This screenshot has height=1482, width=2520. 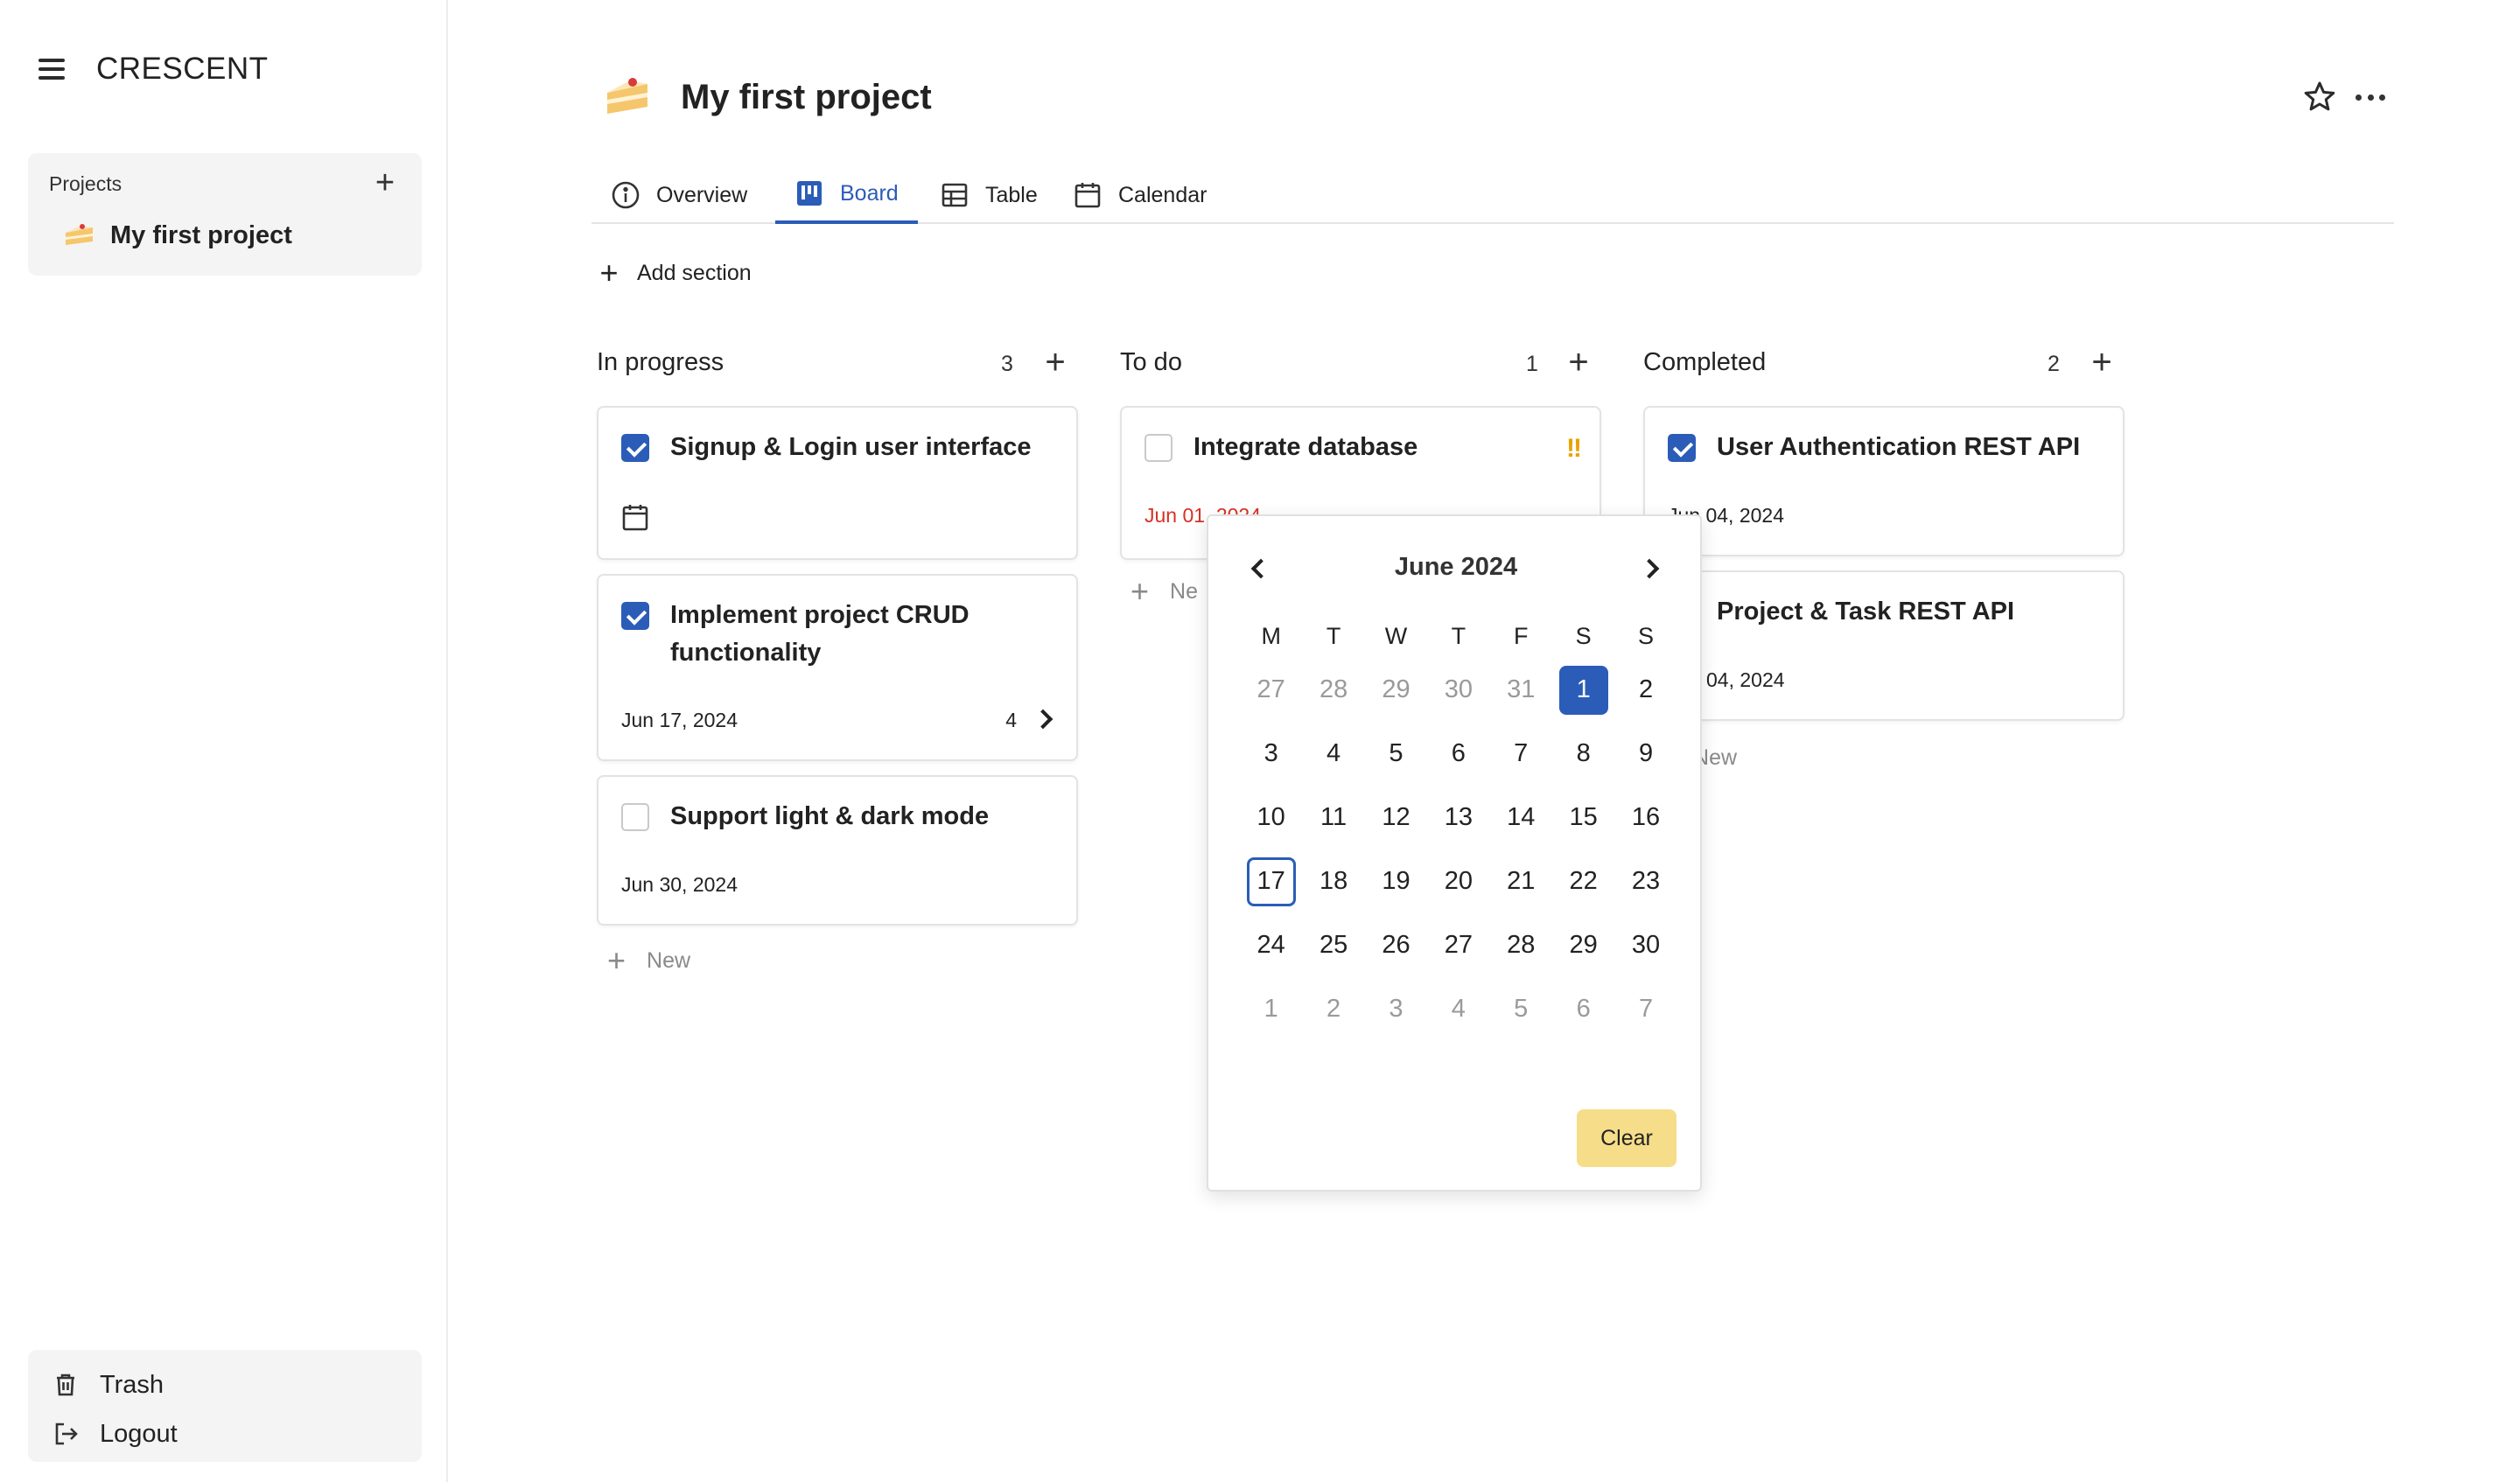 I want to click on sidebar-item-my-first-project: My first project, so click(x=177, y=235).